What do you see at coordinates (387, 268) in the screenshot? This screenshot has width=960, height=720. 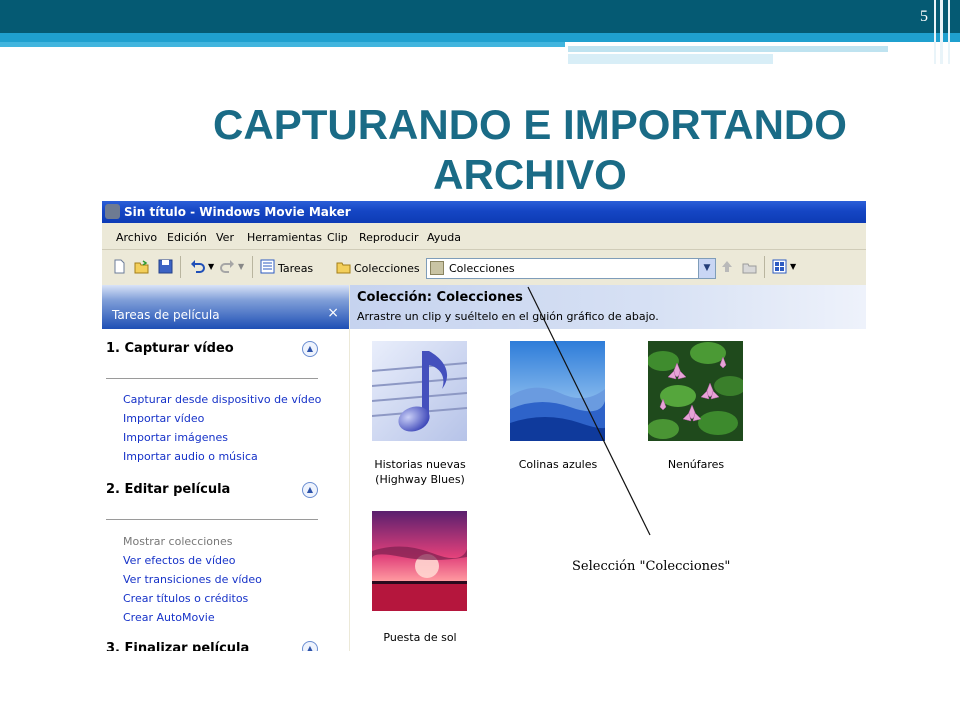 I see `collections-button: Colecciones` at bounding box center [387, 268].